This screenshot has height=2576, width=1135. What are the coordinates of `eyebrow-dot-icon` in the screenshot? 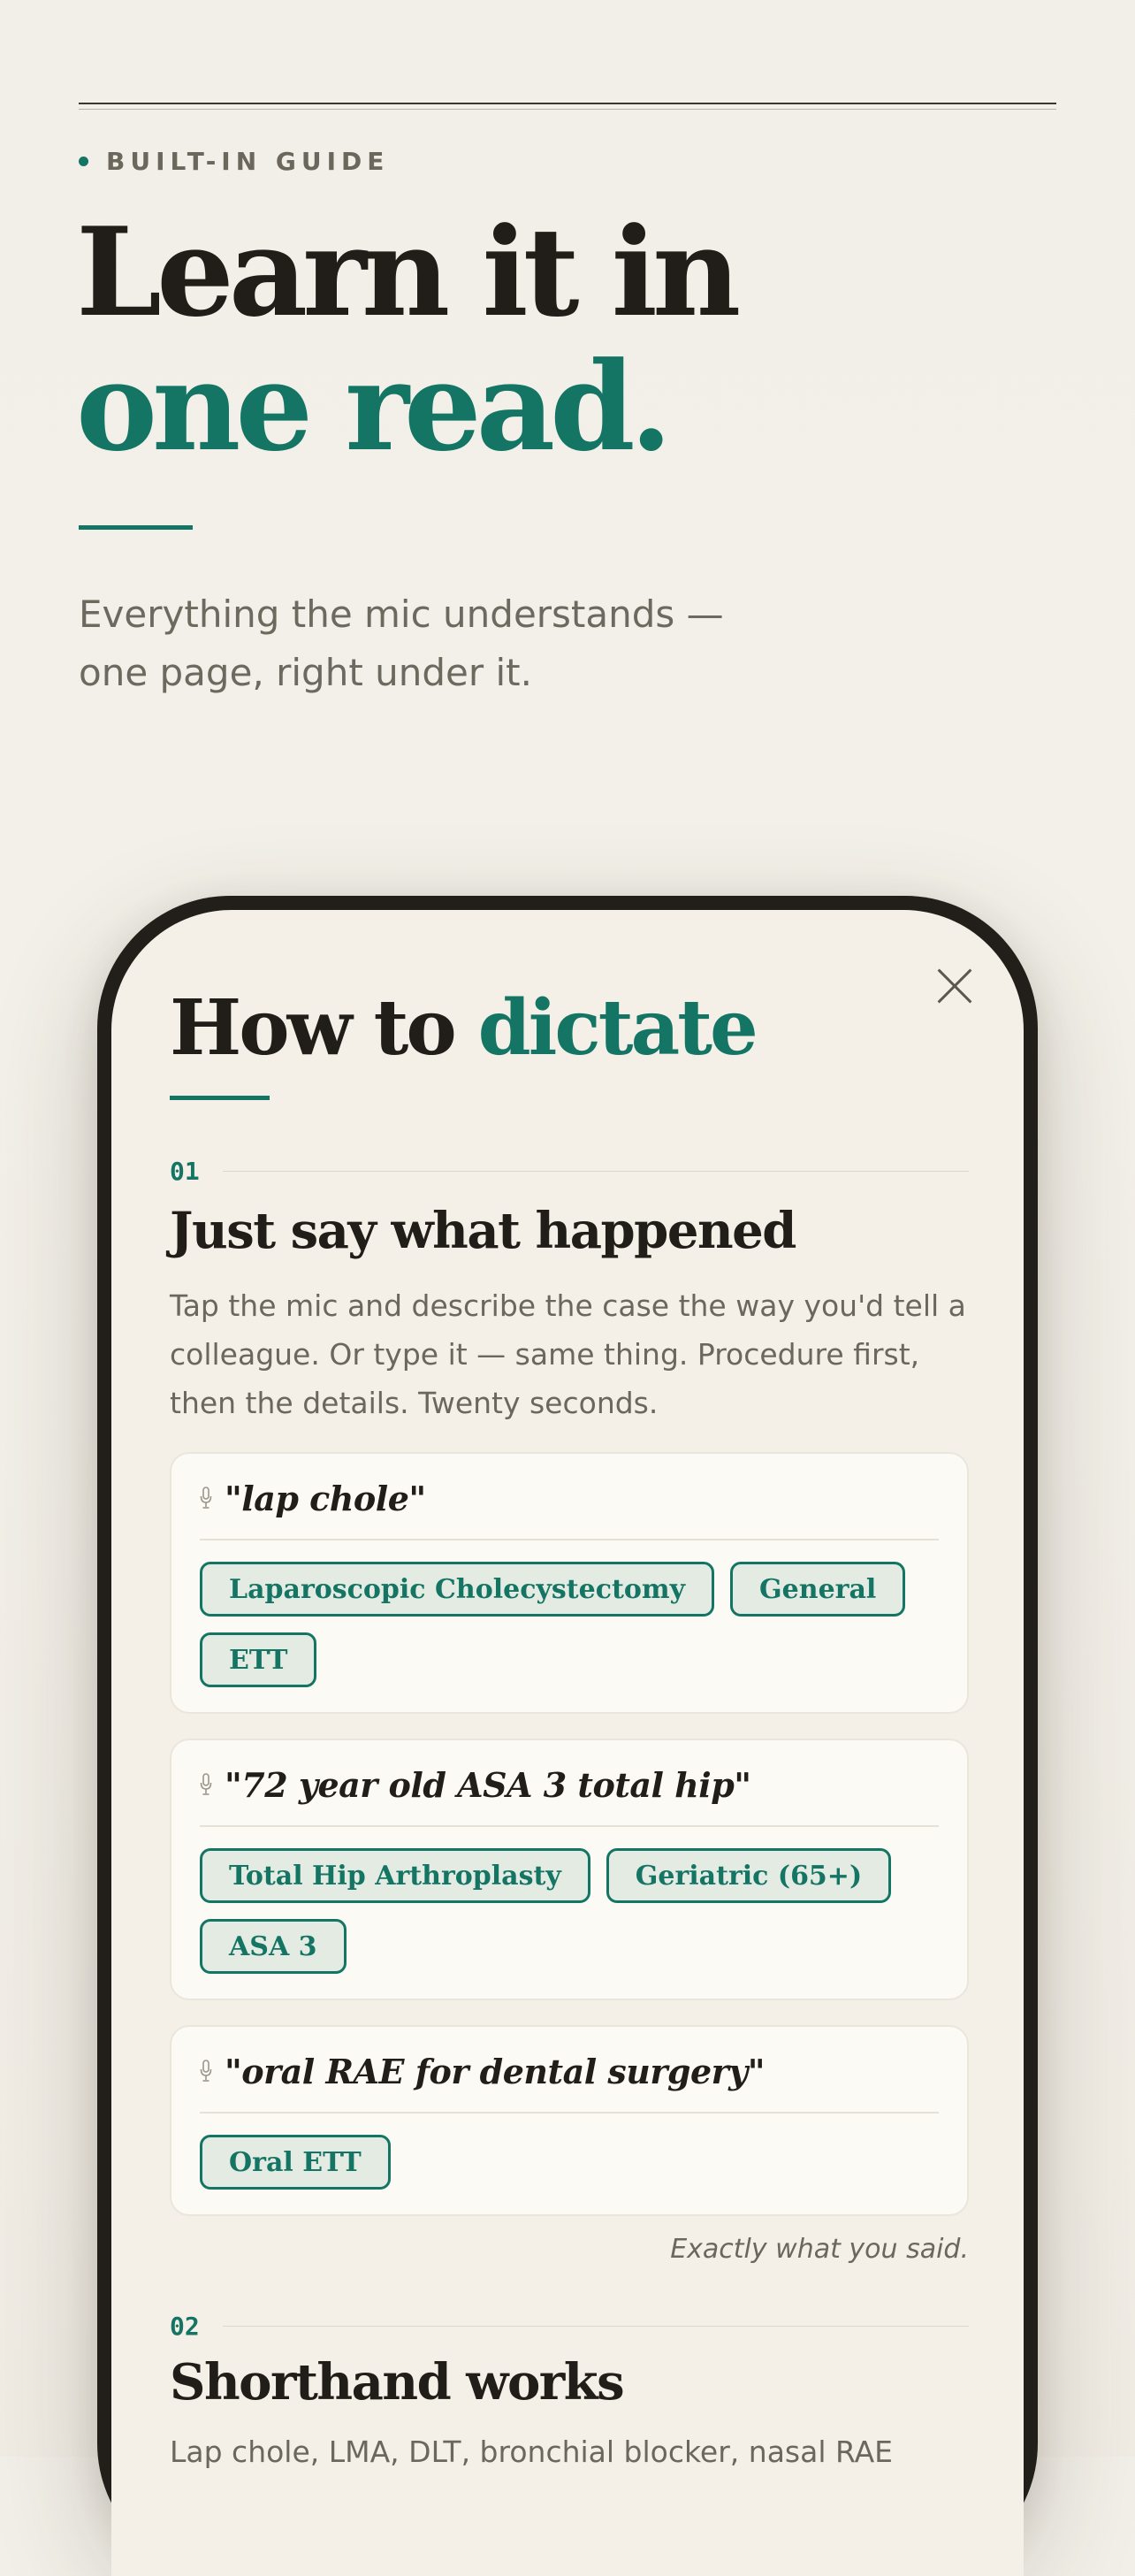 It's located at (83, 161).